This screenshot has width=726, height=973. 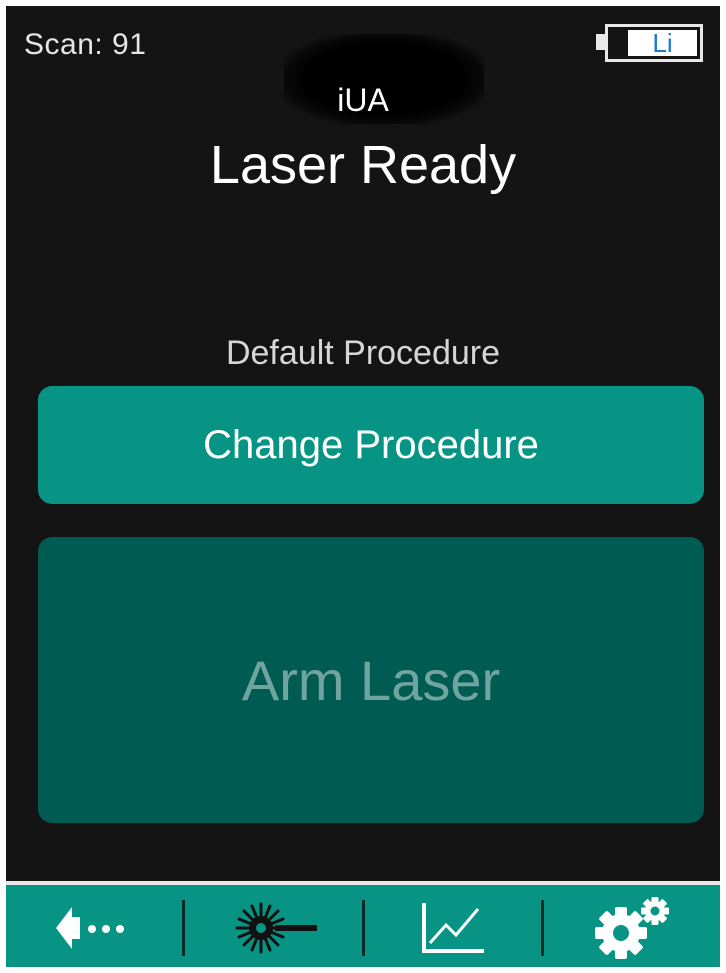 What do you see at coordinates (363, 924) in the screenshot?
I see `bottom-navbar` at bounding box center [363, 924].